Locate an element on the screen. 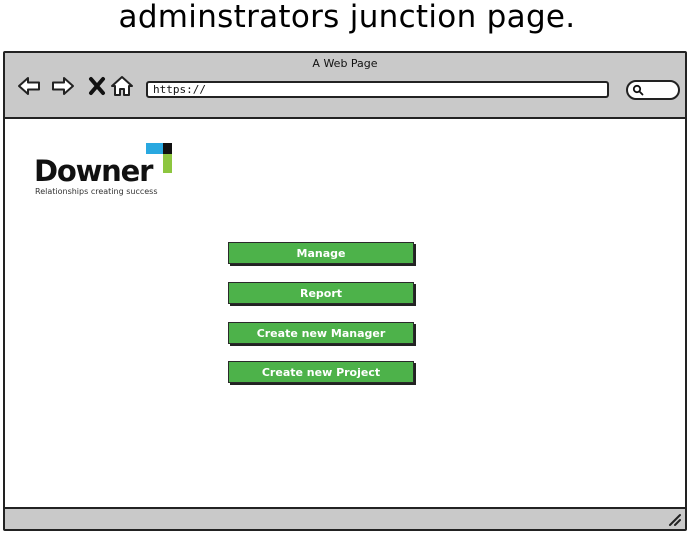 Image resolution: width=694 pixels, height=537 pixels. browser-titlebar: A Web Page https:// is located at coordinates (345, 86).